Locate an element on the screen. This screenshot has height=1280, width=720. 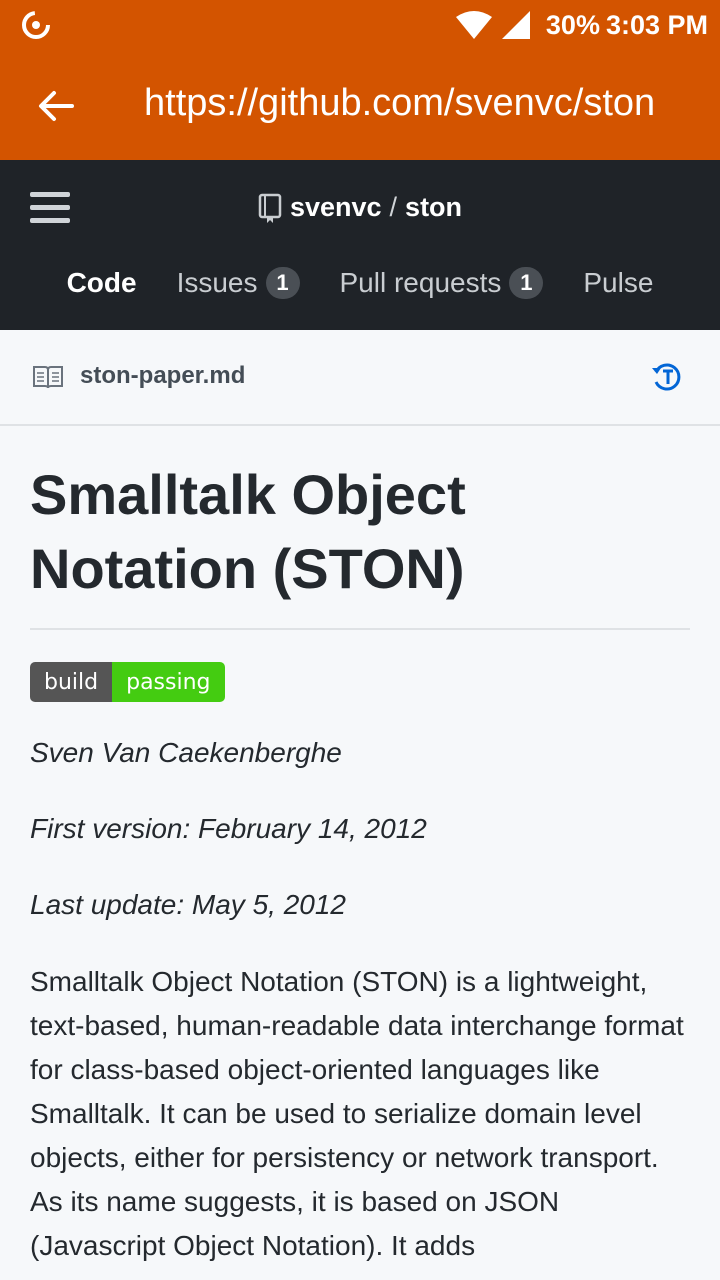
repo-title: svenvc / ston is located at coordinates (360, 207).